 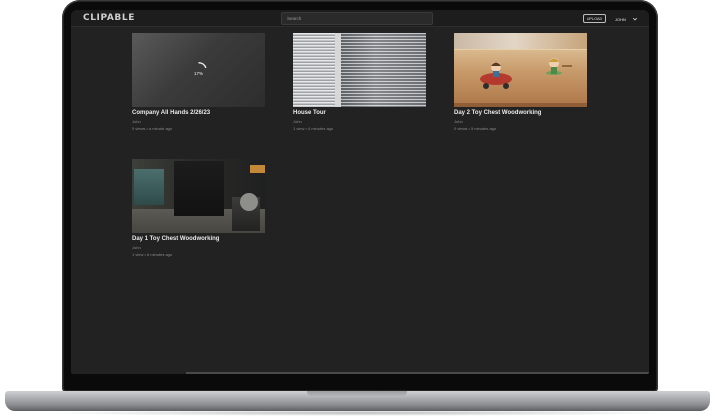 I want to click on toy-figures-illustration, so click(x=526, y=73).